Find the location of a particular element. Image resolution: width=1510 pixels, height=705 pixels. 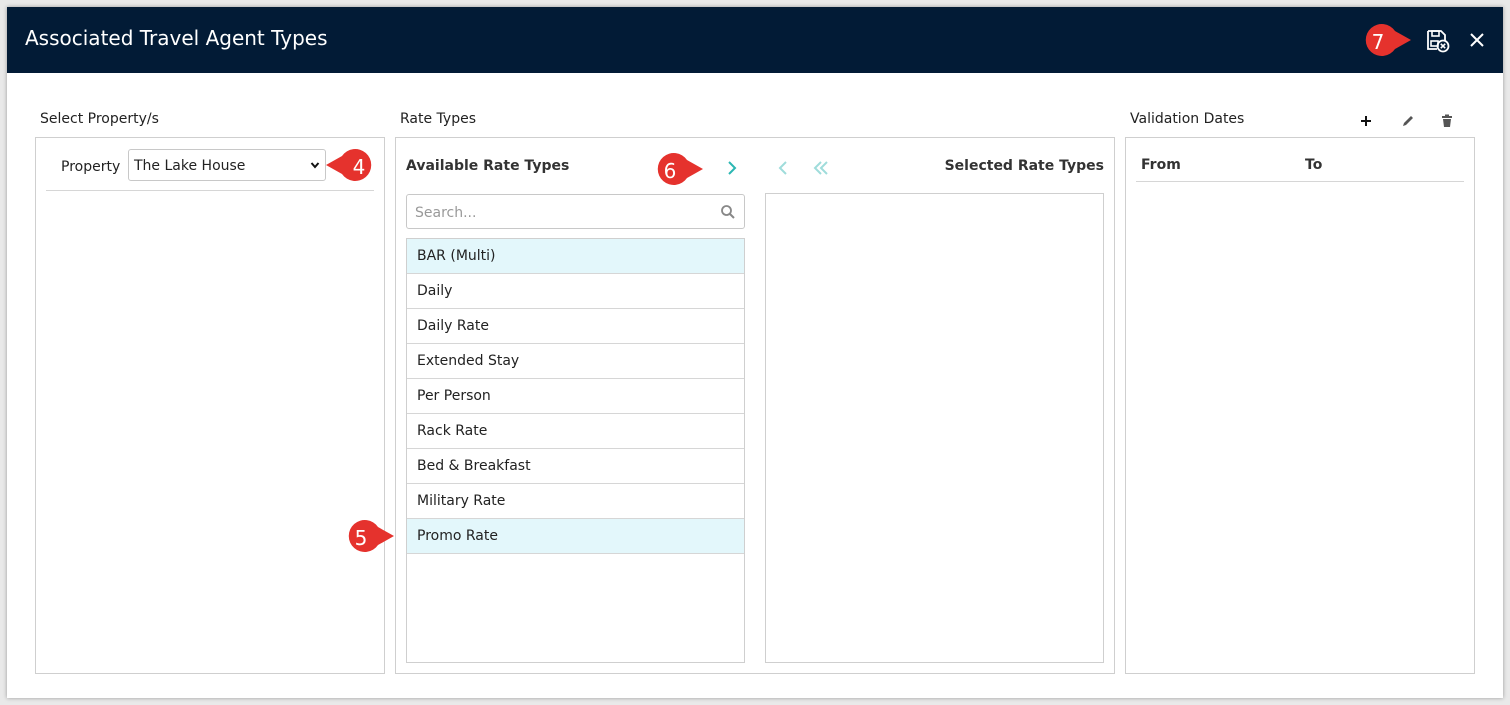

pencil-icon is located at coordinates (1408, 121).